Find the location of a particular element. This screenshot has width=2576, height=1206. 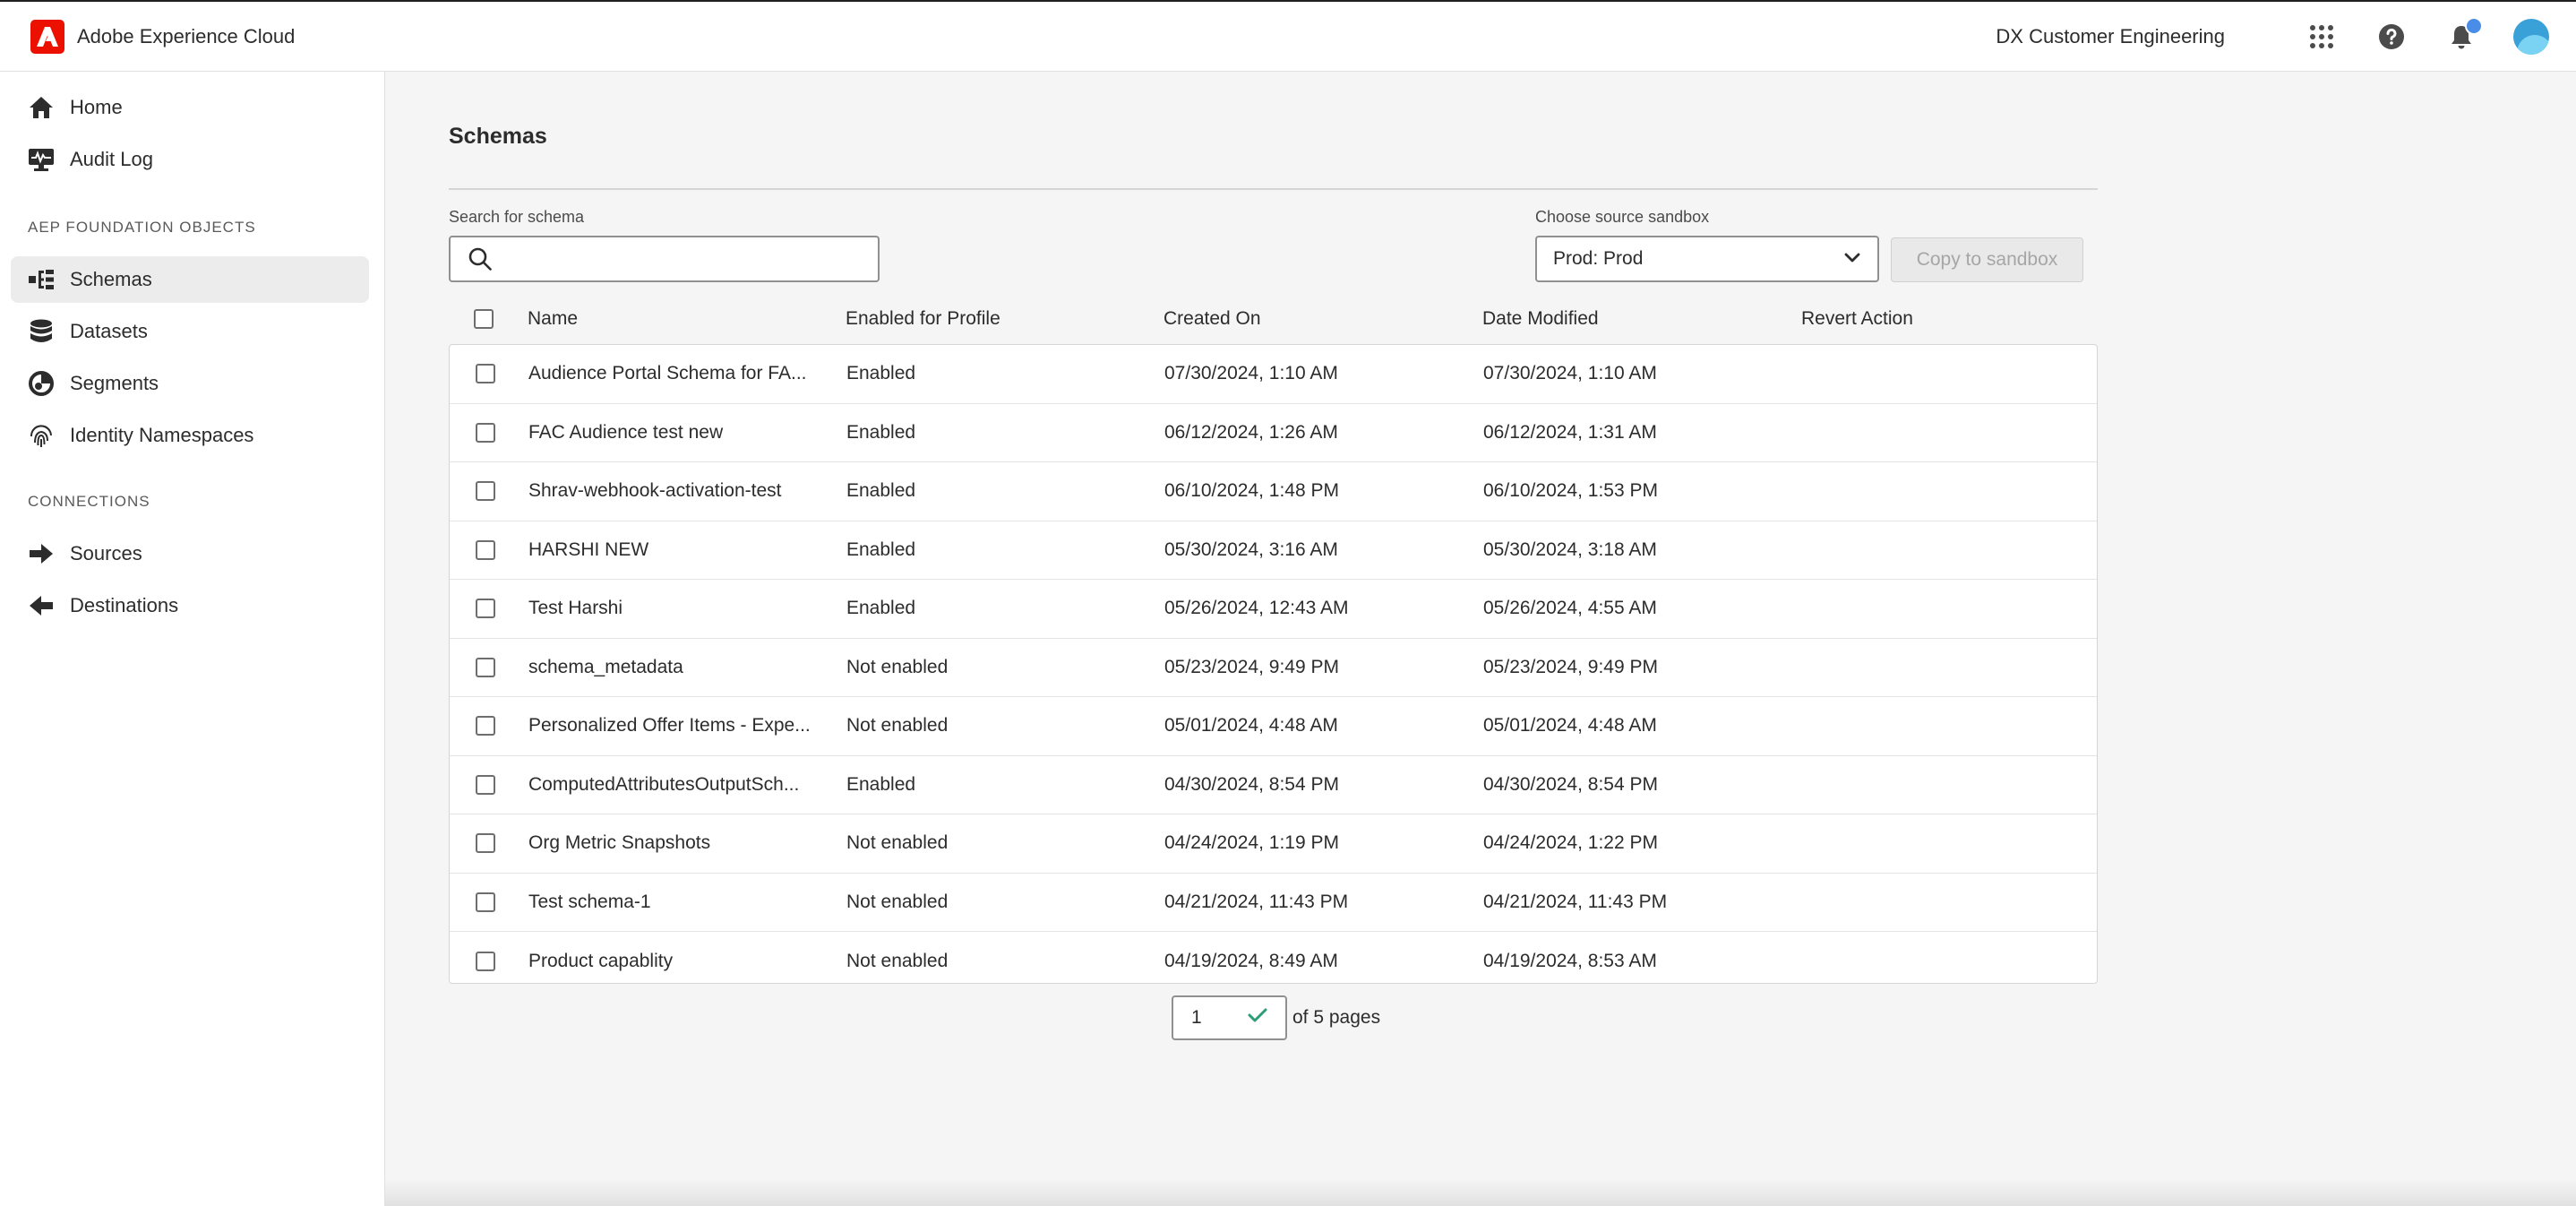

copy-to-sandbox-button: Copy to sandbox is located at coordinates (1987, 259).